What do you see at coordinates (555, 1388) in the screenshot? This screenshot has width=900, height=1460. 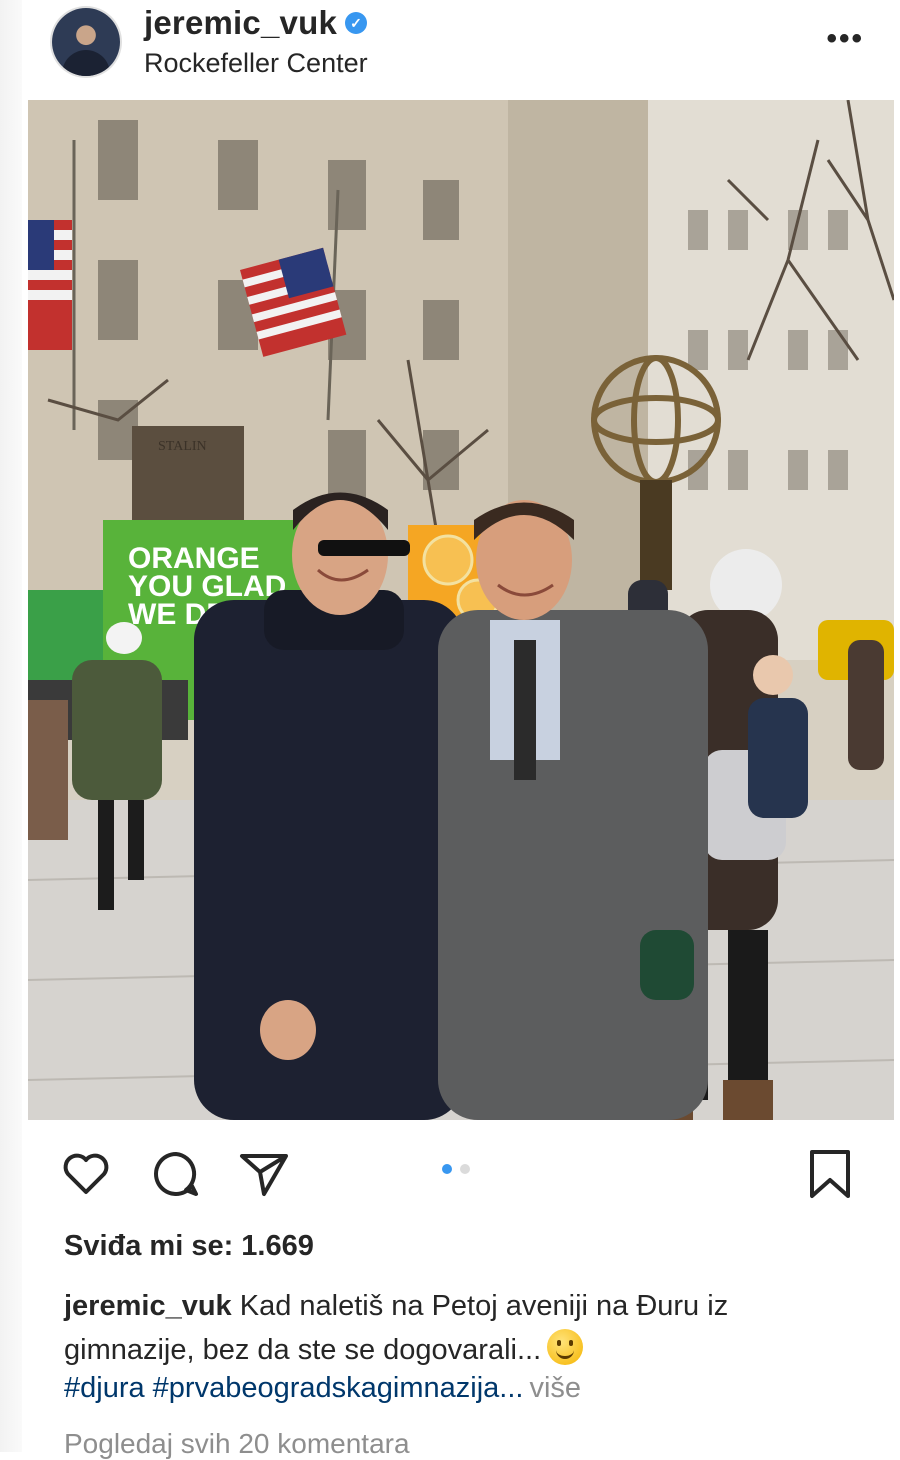 I see `more-link: više` at bounding box center [555, 1388].